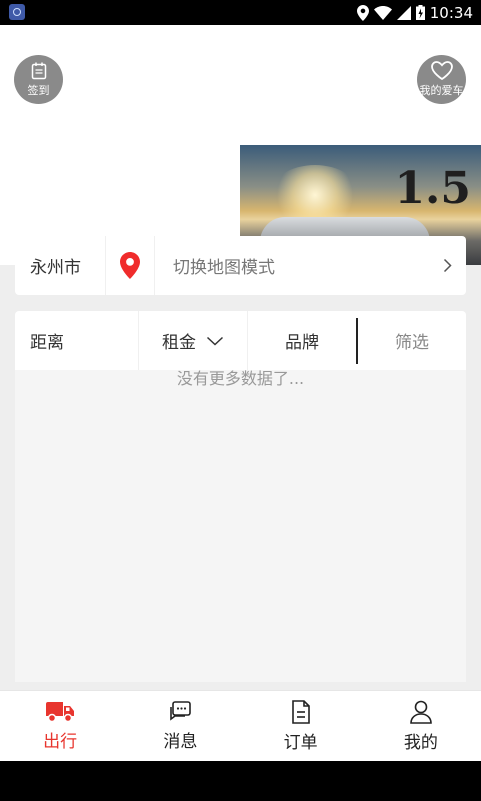  I want to click on app-notification-icon, so click(17, 12).